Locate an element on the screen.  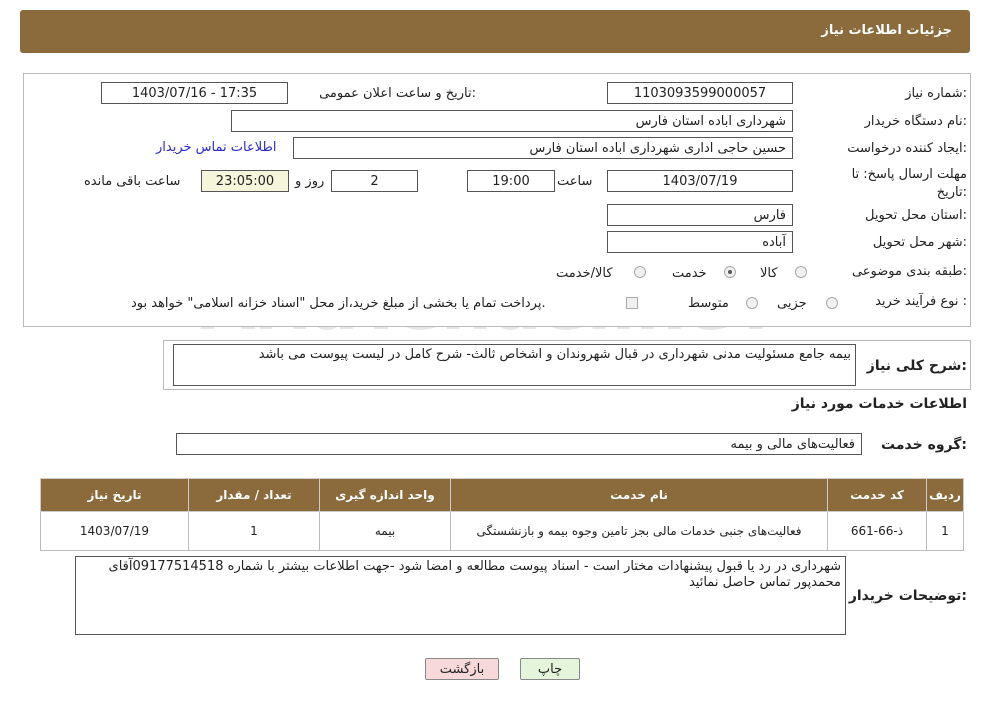
deadline-date-field: 1403/07/19 is located at coordinates (700, 181).